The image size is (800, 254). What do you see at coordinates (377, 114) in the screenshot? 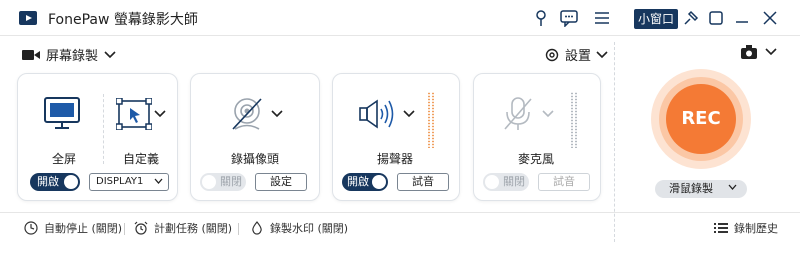
I see `speaker-icon` at bounding box center [377, 114].